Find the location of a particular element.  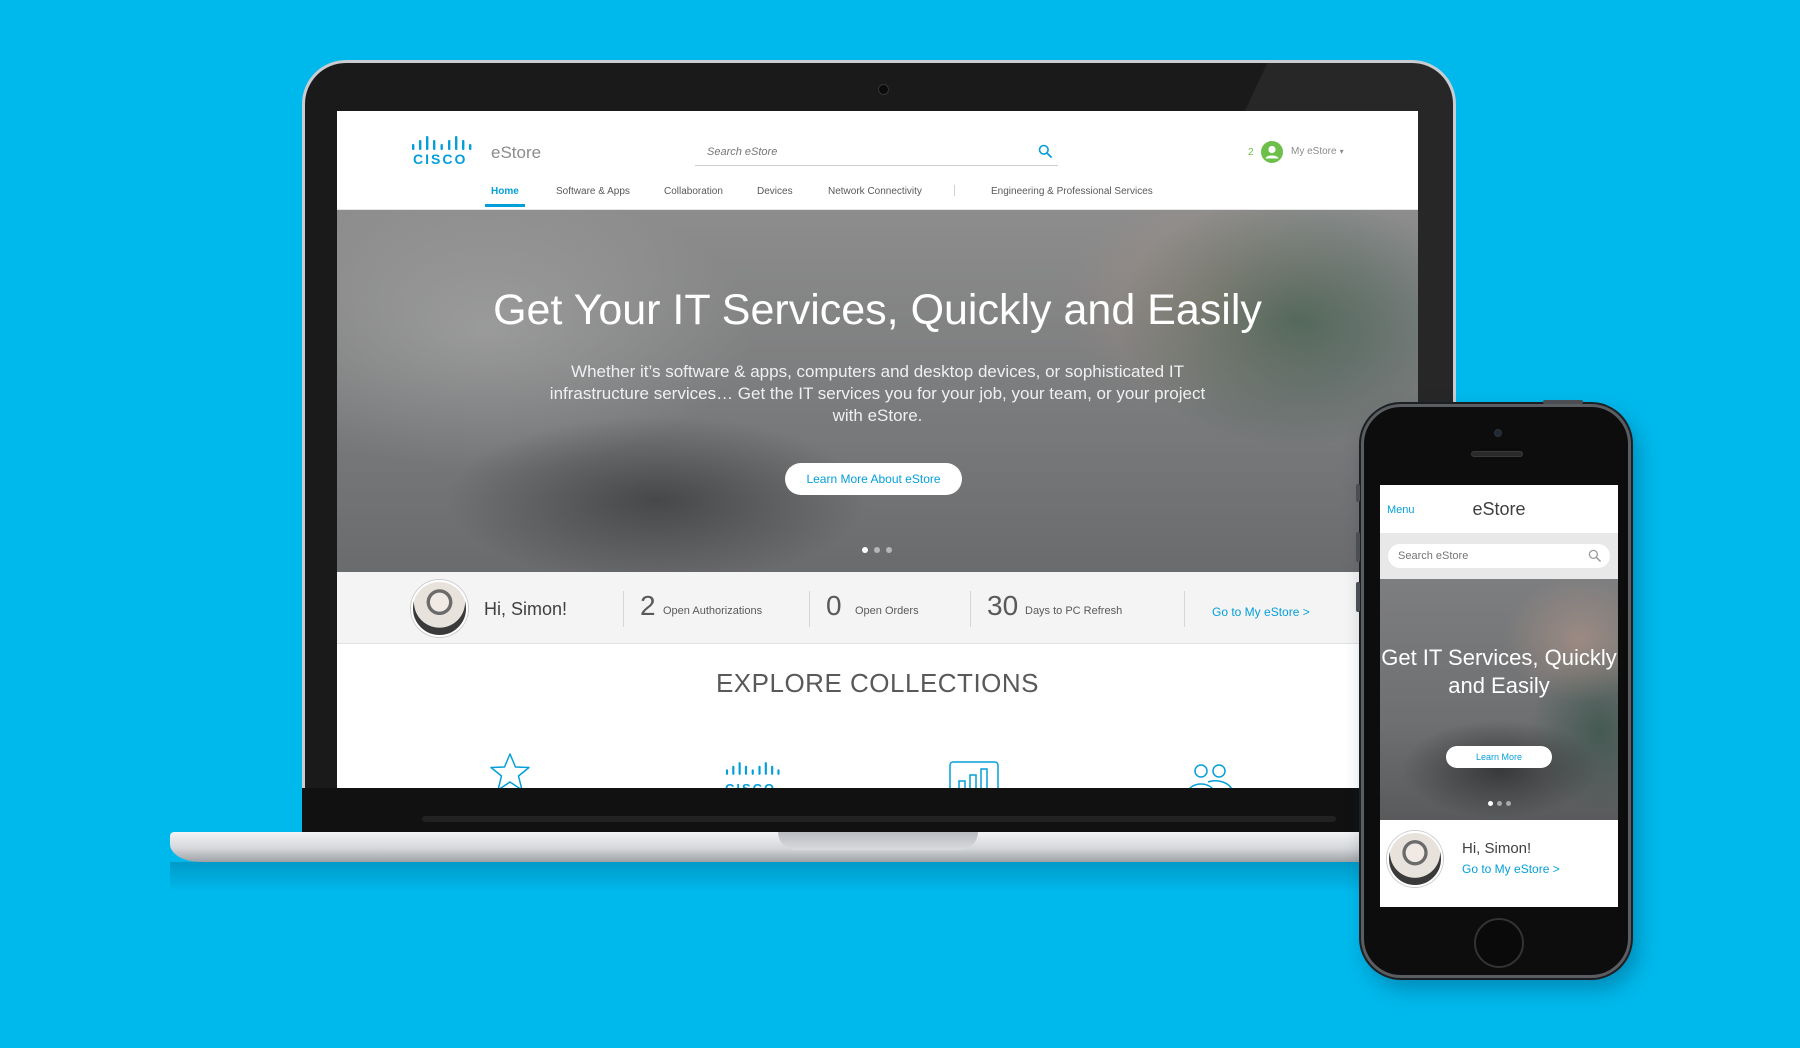

mobile-greeting: Hi, Simon! is located at coordinates (1497, 848).